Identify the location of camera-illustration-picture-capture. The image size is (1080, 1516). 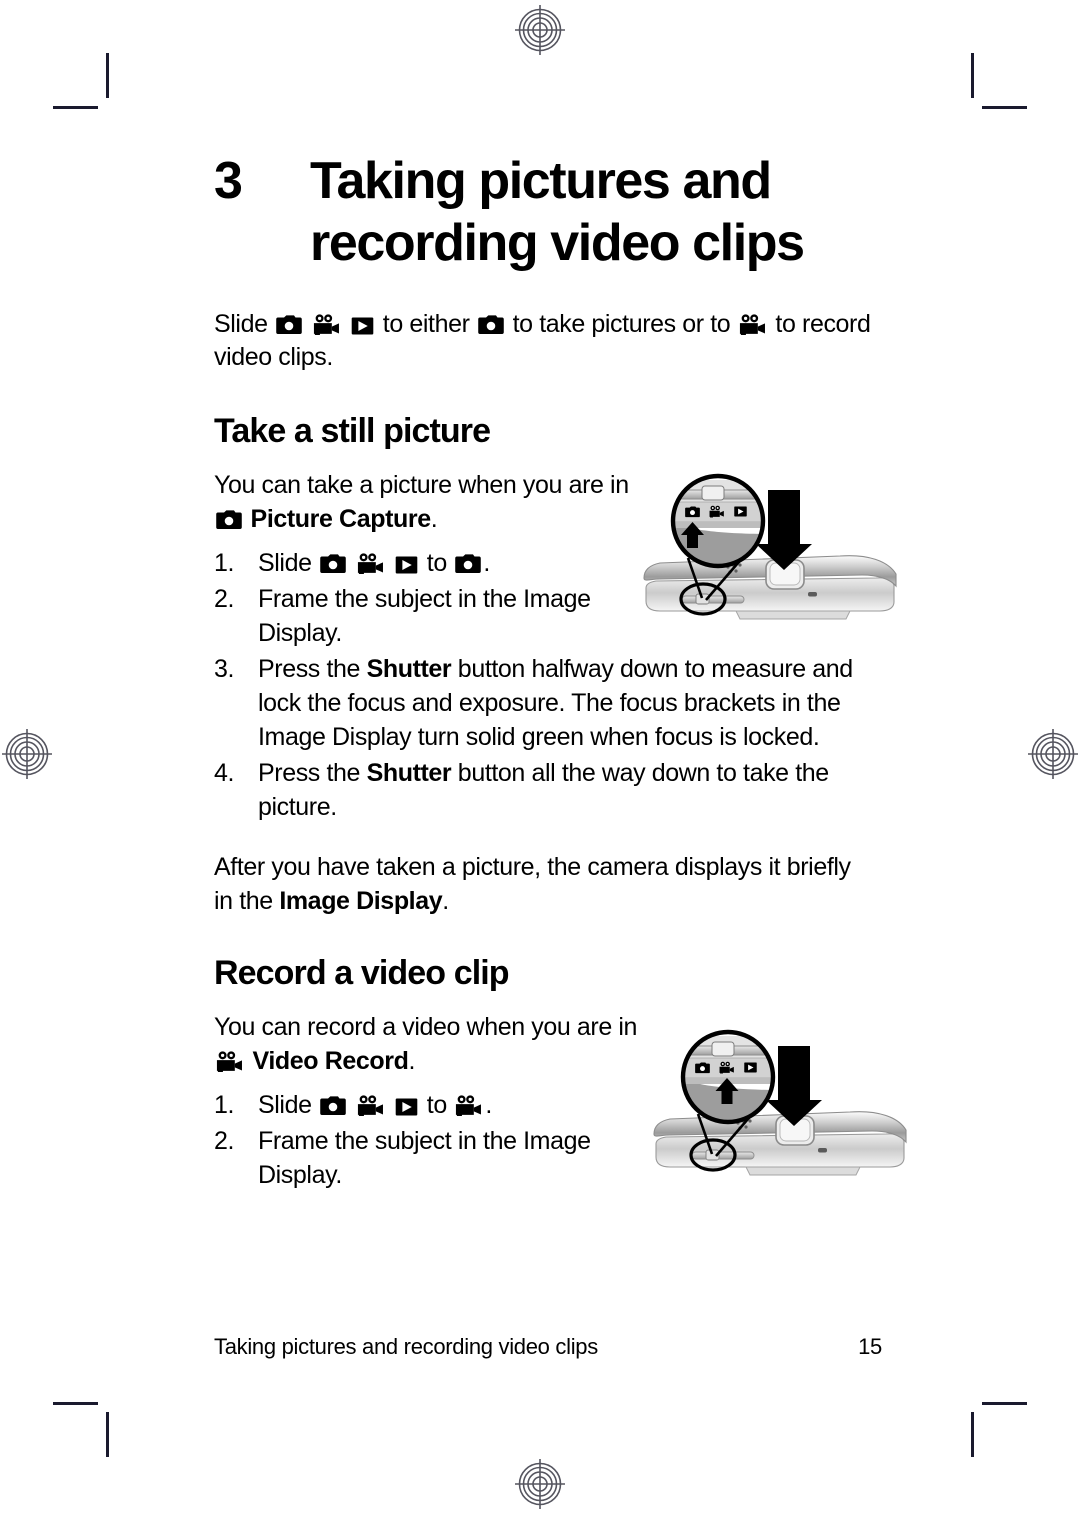
(771, 552).